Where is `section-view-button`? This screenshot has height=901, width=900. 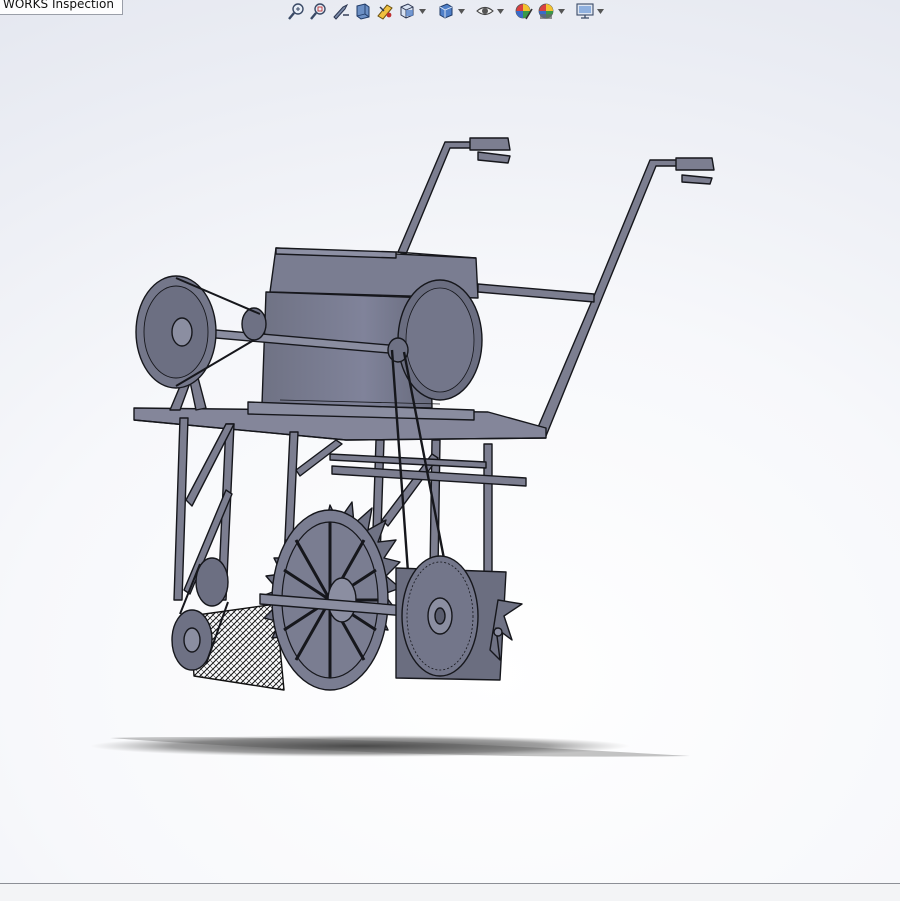
section-view-button is located at coordinates (363, 11).